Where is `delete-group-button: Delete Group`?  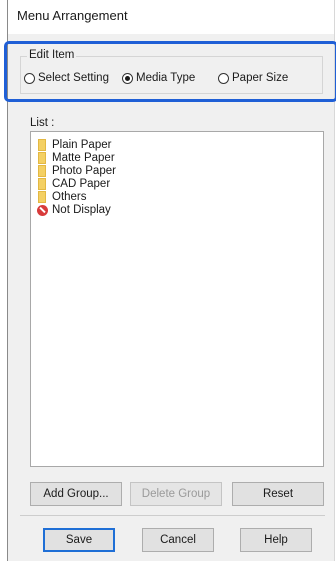 delete-group-button: Delete Group is located at coordinates (176, 494).